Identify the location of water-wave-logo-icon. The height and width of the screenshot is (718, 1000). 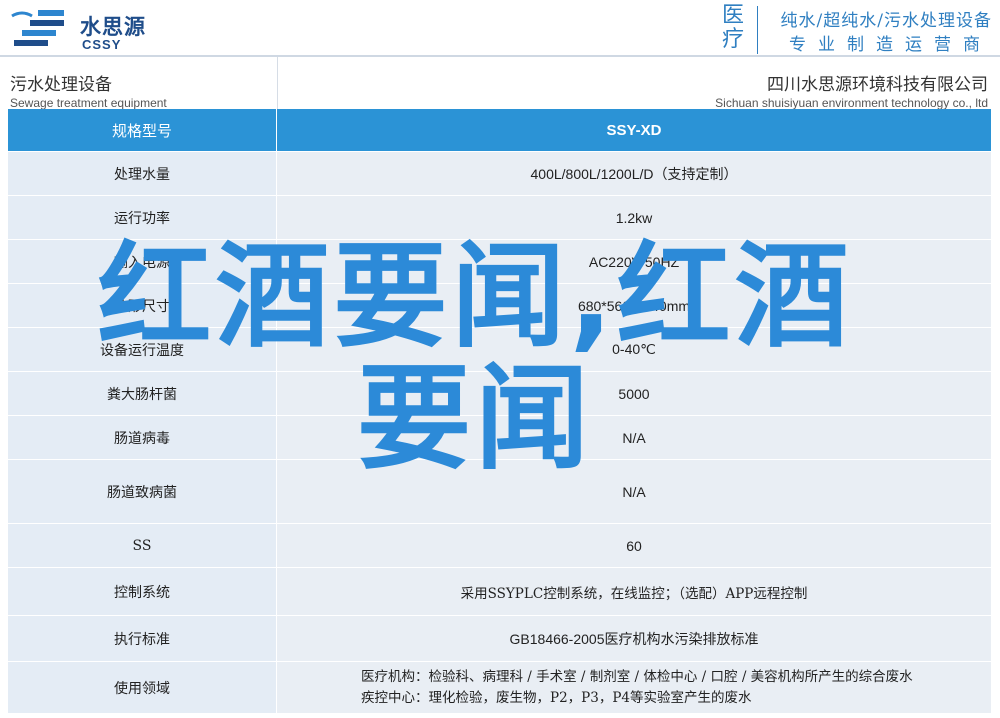
(37, 28).